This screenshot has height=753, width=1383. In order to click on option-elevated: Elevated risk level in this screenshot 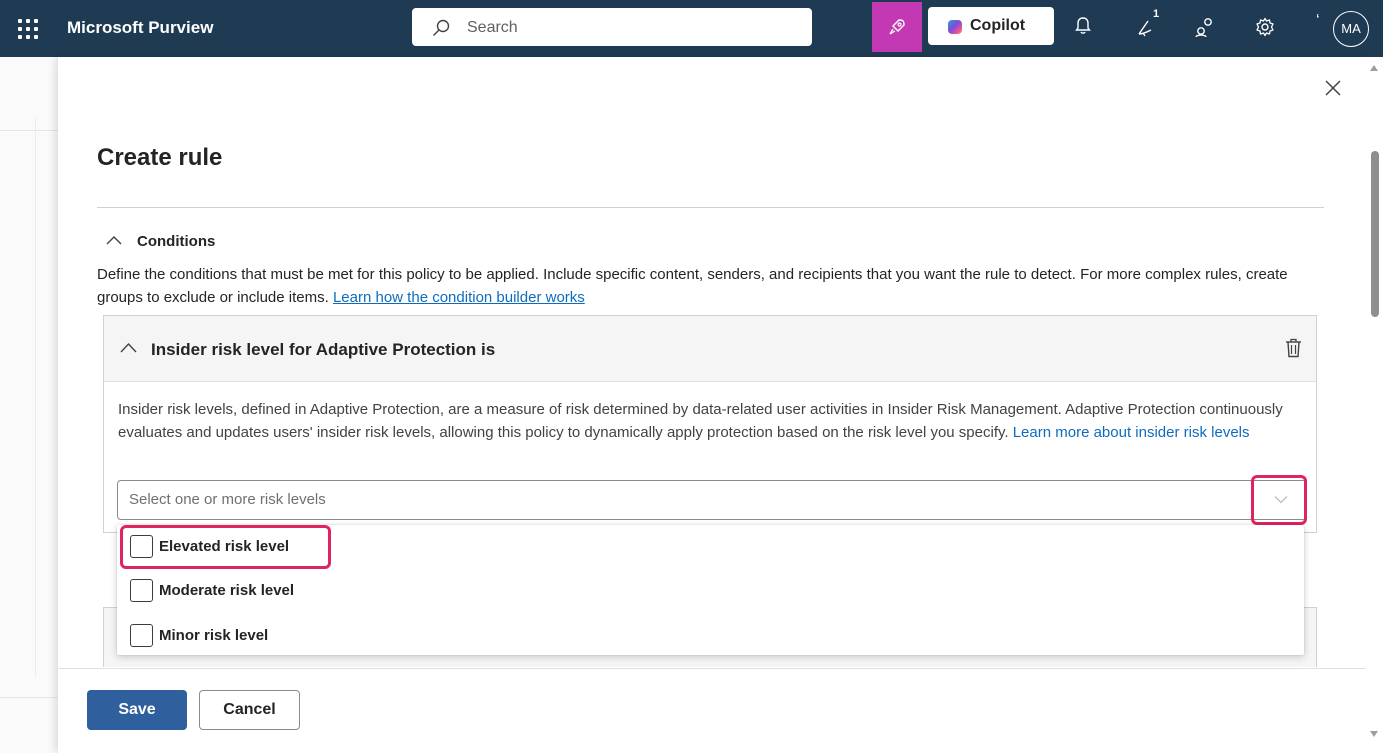, I will do `click(710, 547)`.